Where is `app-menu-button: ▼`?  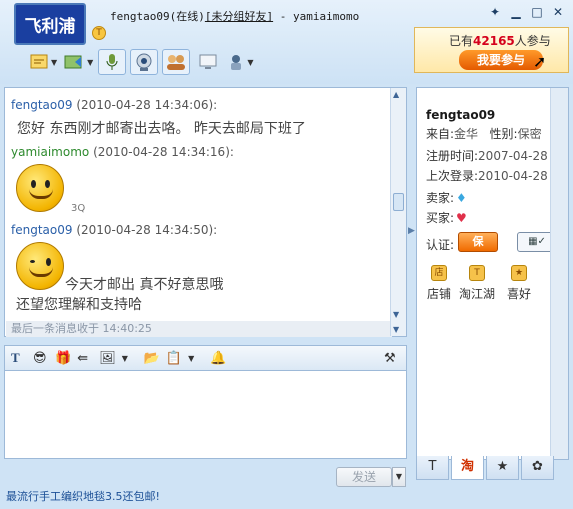
app-menu-button: ▼ is located at coordinates (240, 62).